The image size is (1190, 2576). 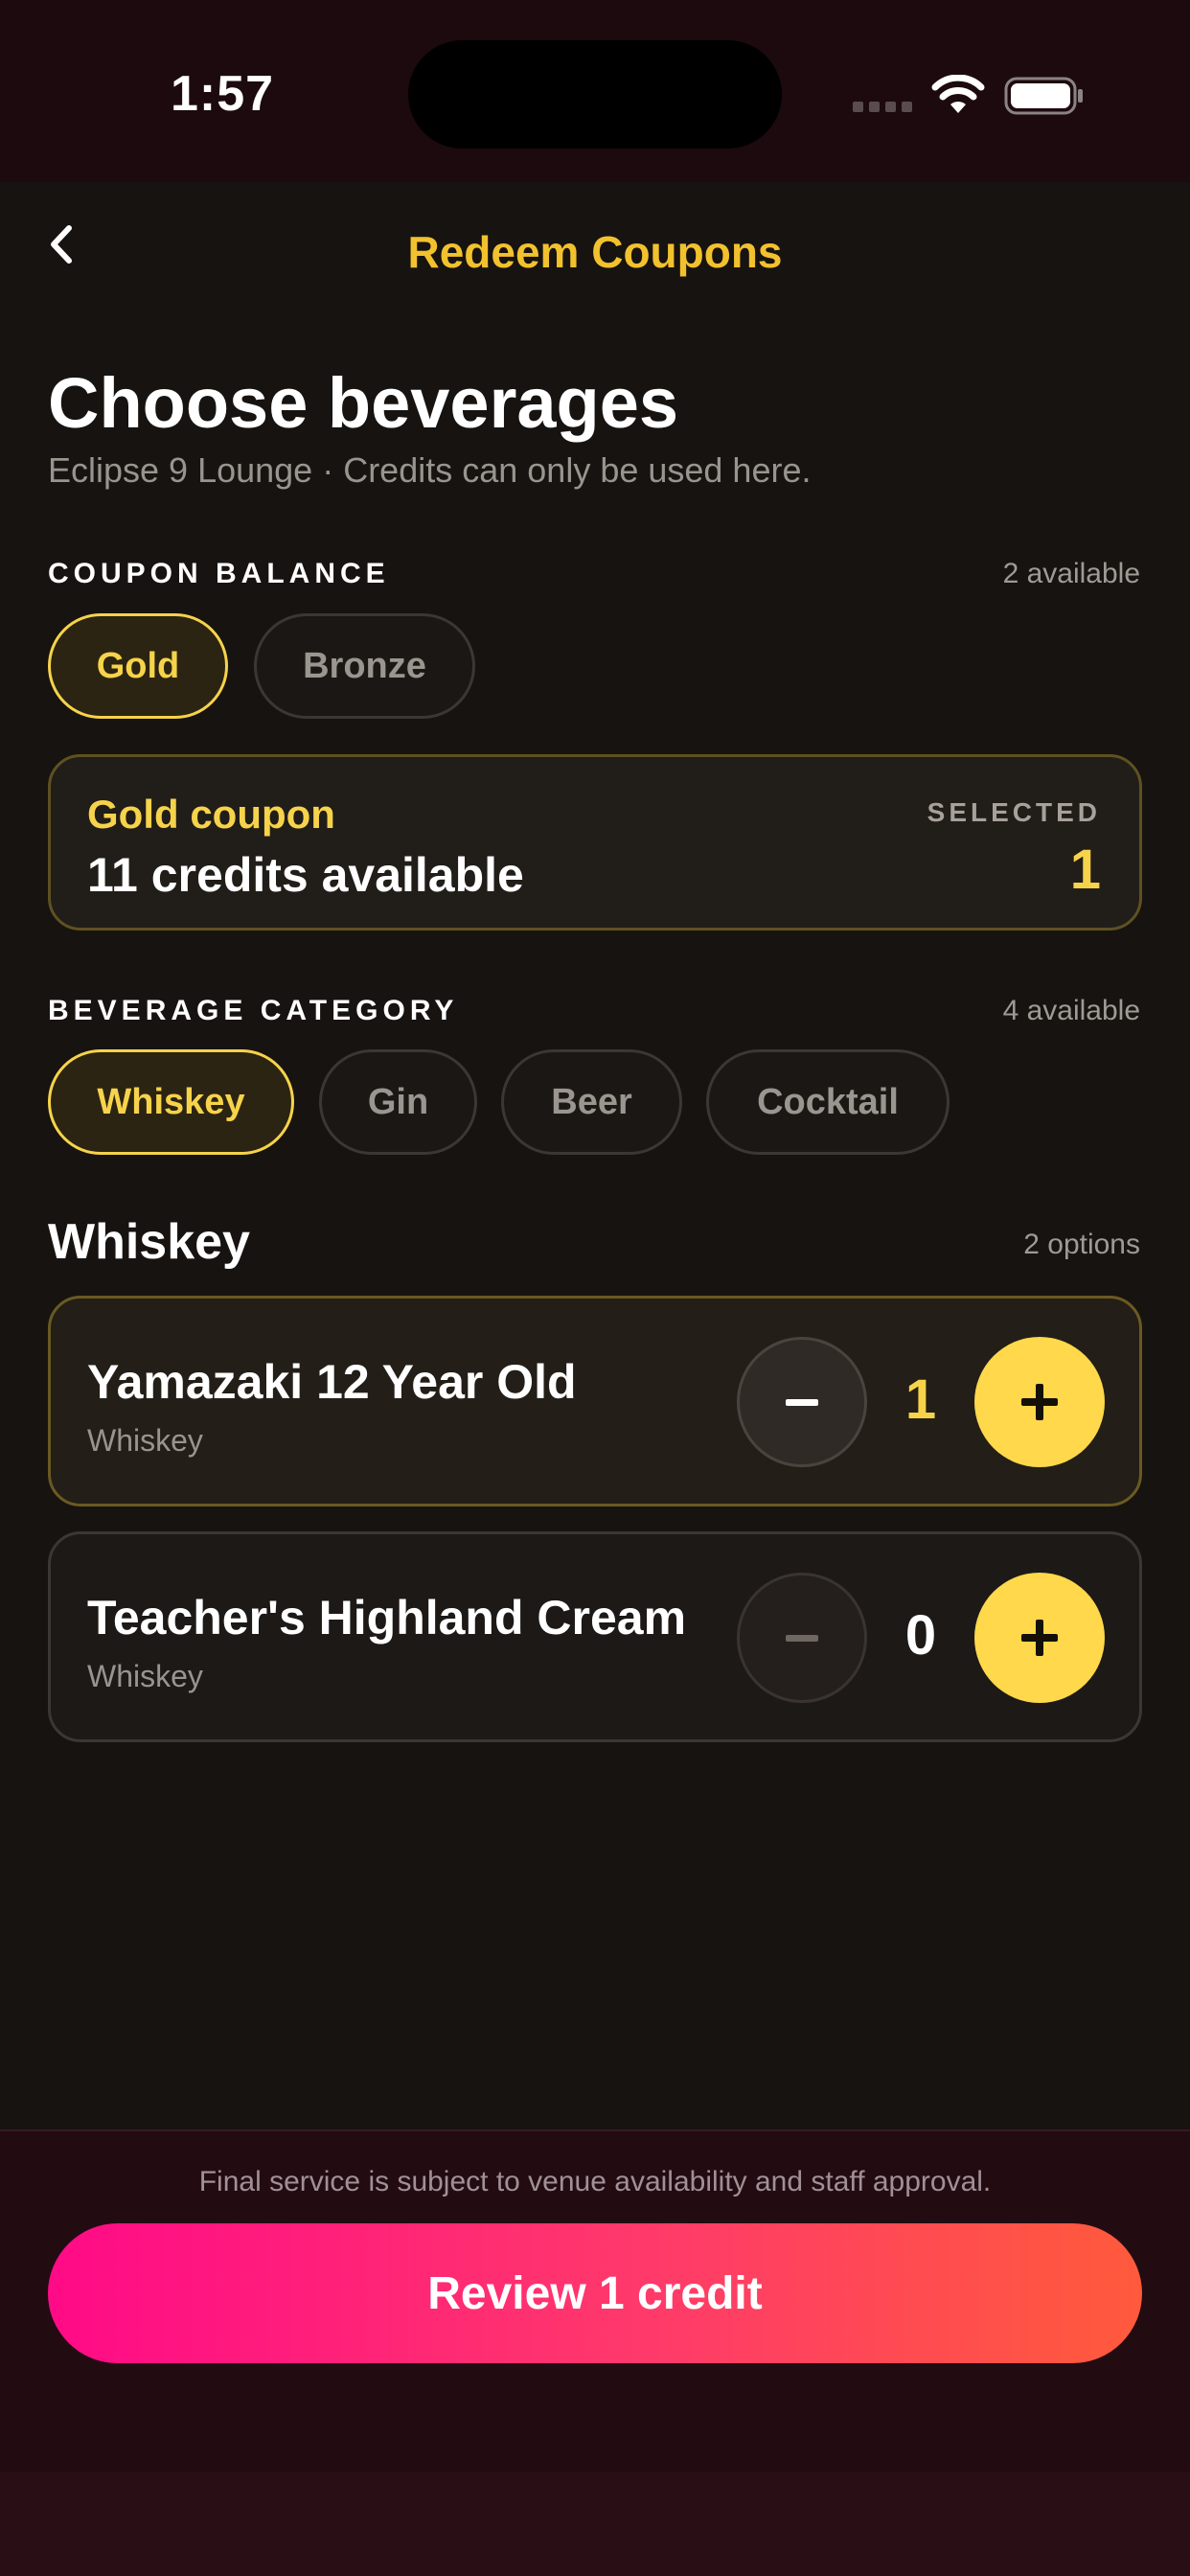 What do you see at coordinates (219, 573) in the screenshot?
I see `coupon-balance-label: COUPON BALANCE` at bounding box center [219, 573].